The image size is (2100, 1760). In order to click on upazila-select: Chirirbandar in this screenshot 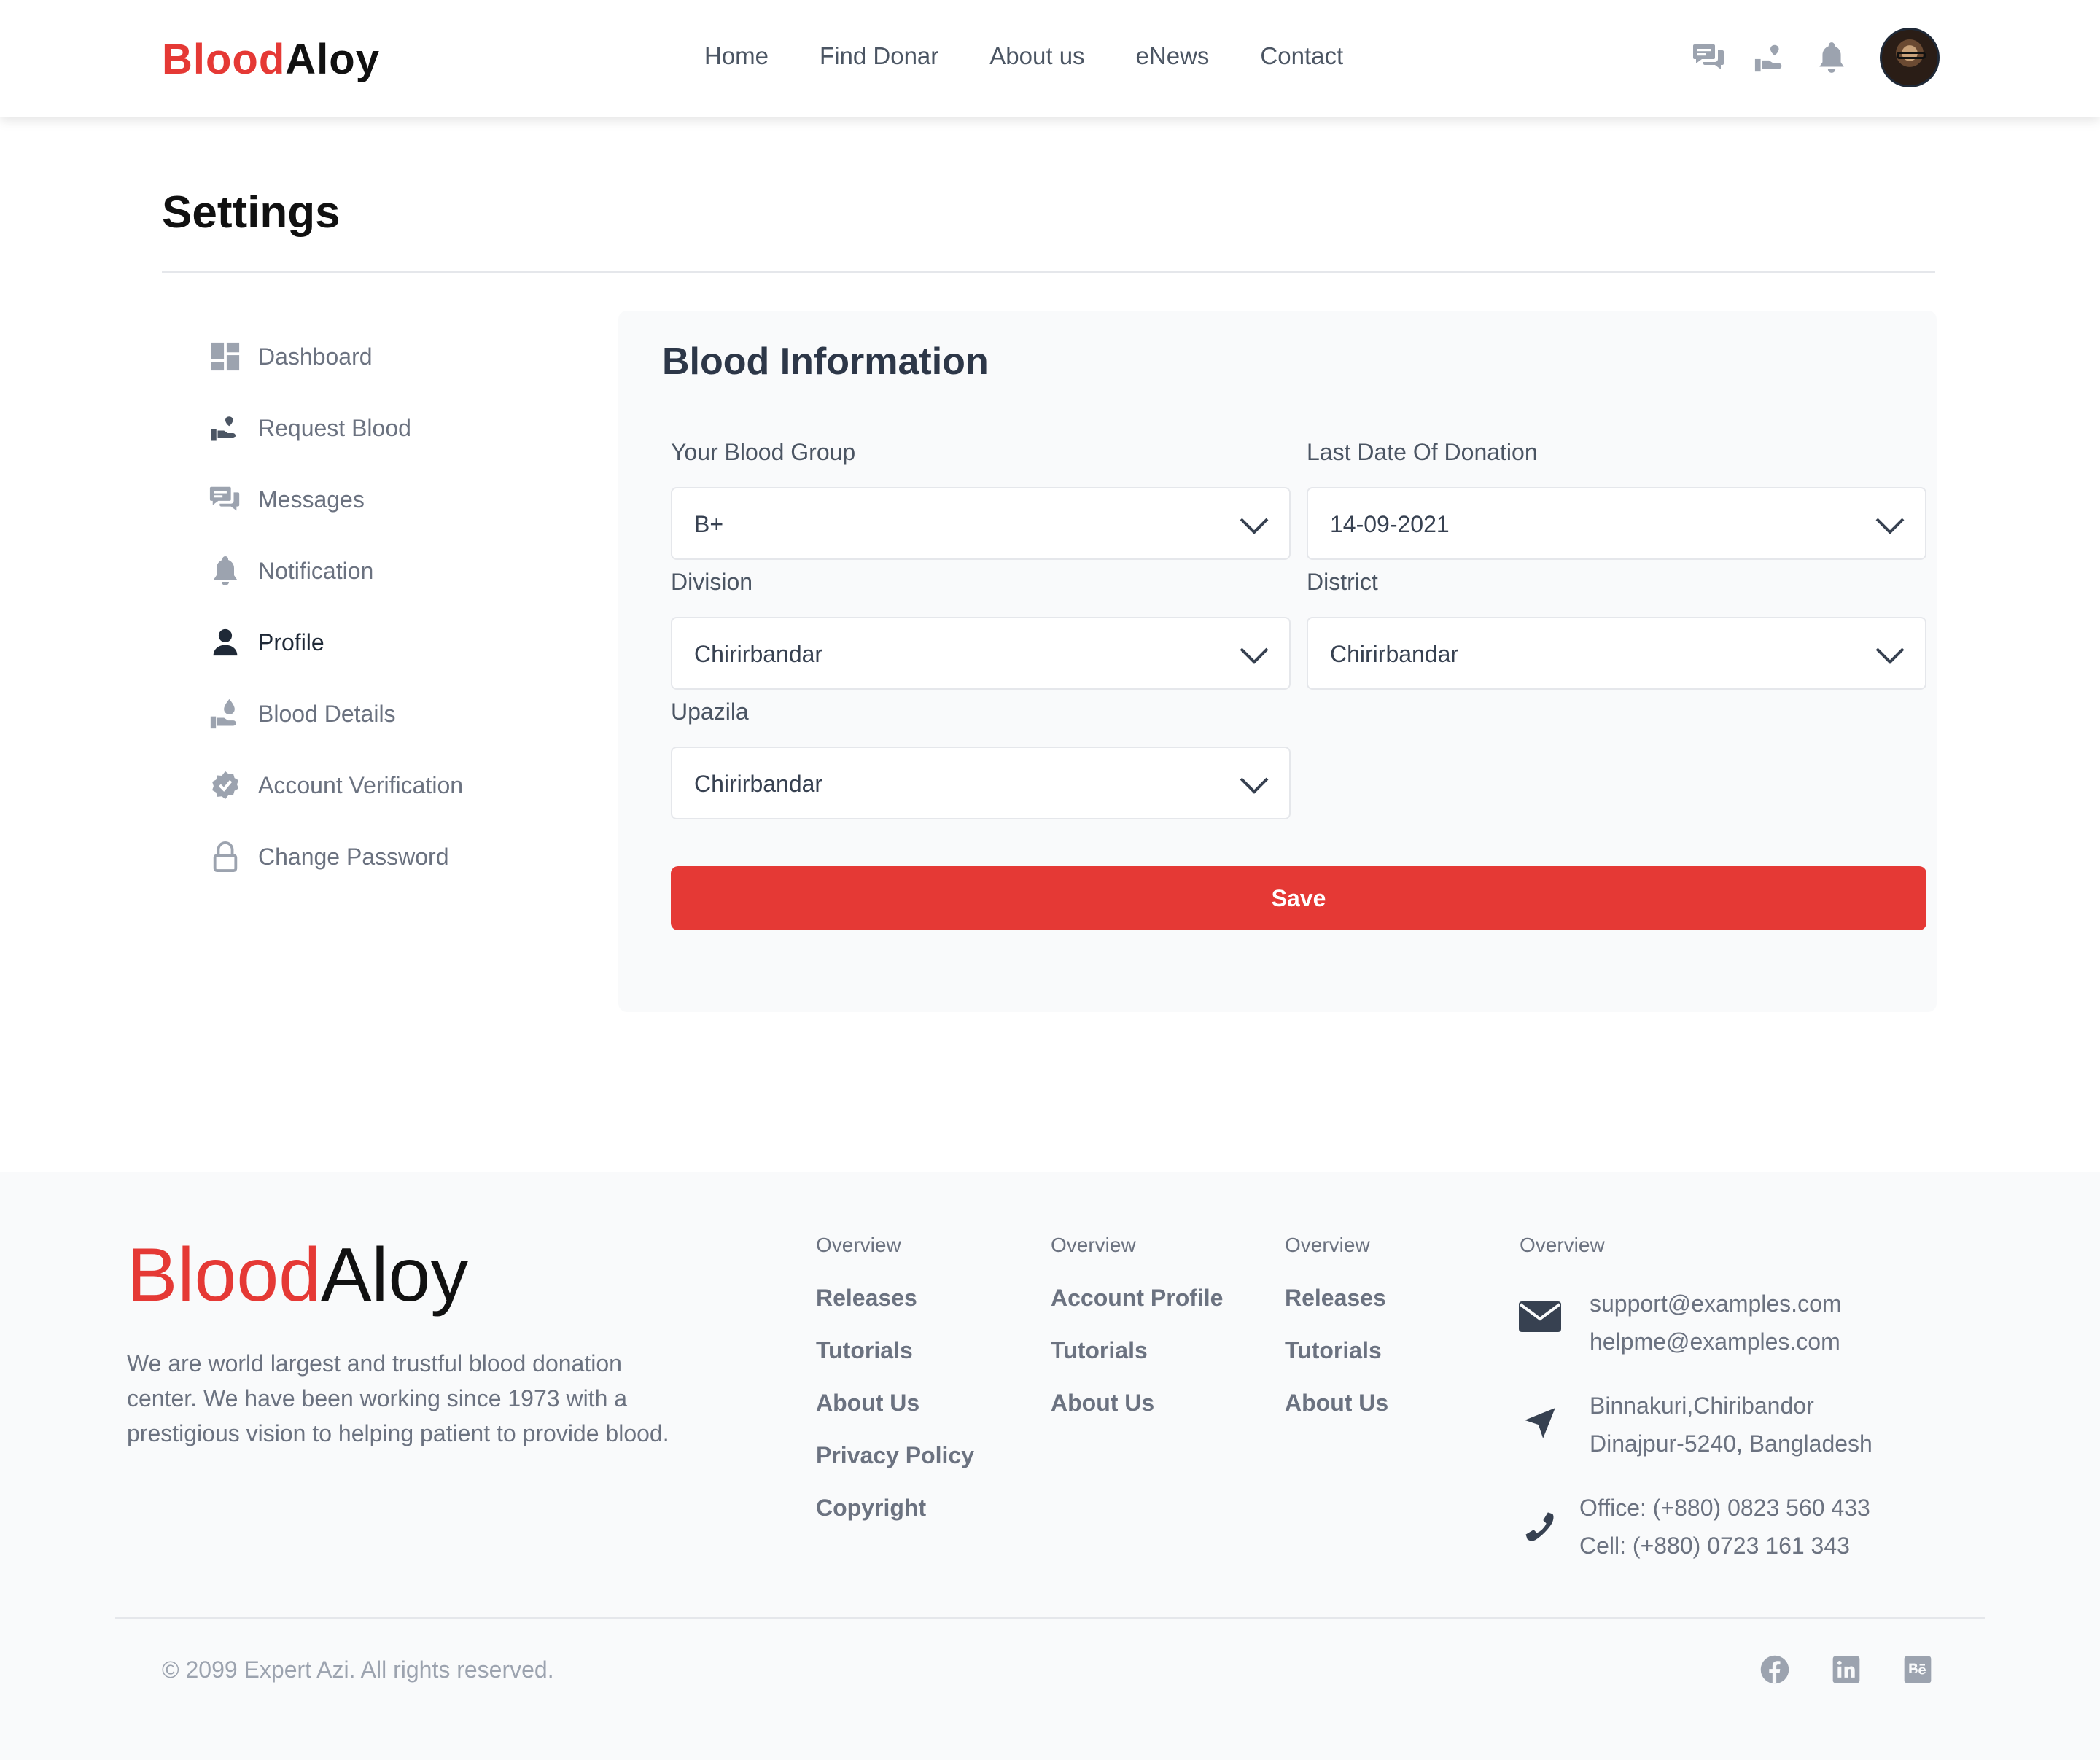, I will do `click(981, 783)`.